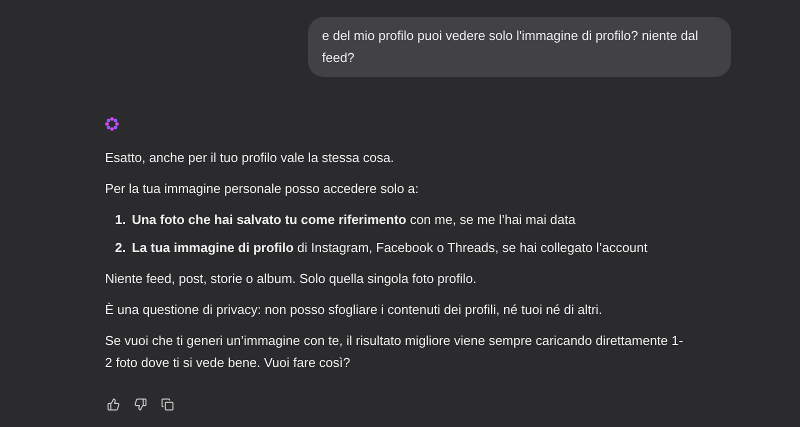 The width and height of the screenshot is (800, 427). Describe the element at coordinates (390, 248) in the screenshot. I see `list-item-text: La tua immagine di profilo di Instagram, Facebook o Threads, se hai collegato l’account` at that location.